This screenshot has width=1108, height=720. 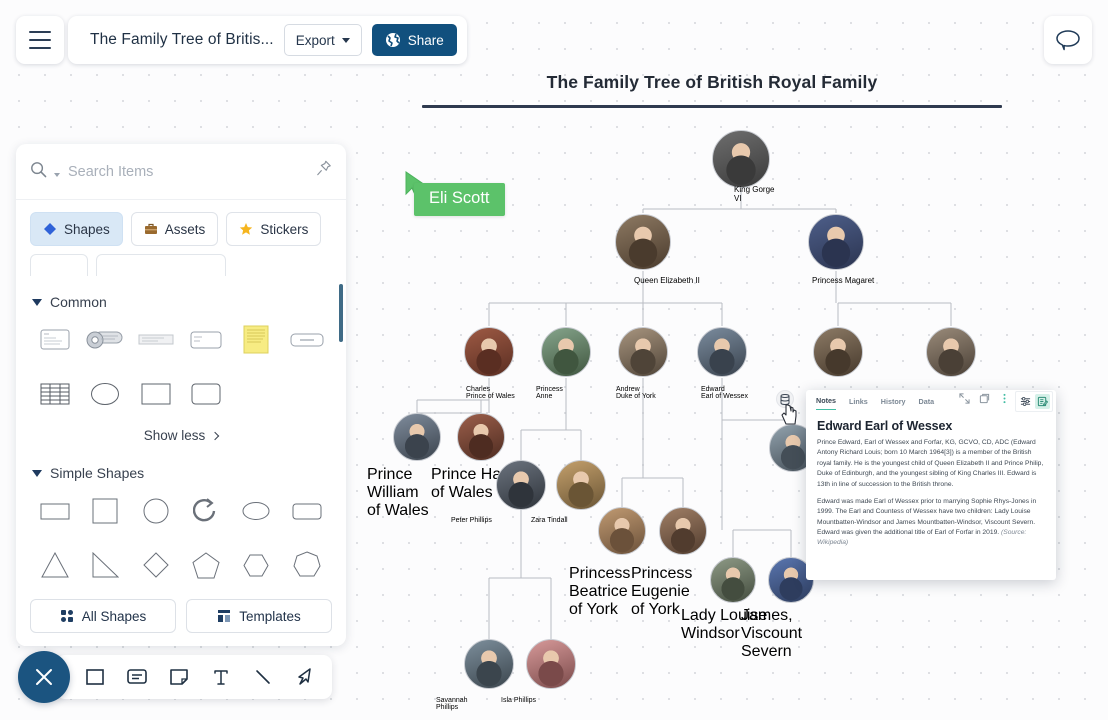 I want to click on more-vertical-icon, so click(x=1004, y=398).